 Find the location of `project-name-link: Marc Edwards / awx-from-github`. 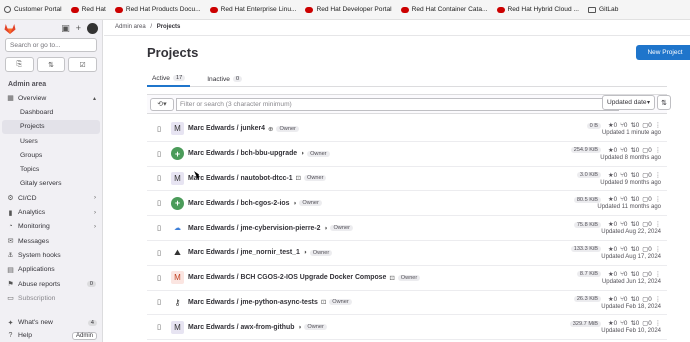

project-name-link: Marc Edwards / awx-from-github is located at coordinates (241, 327).